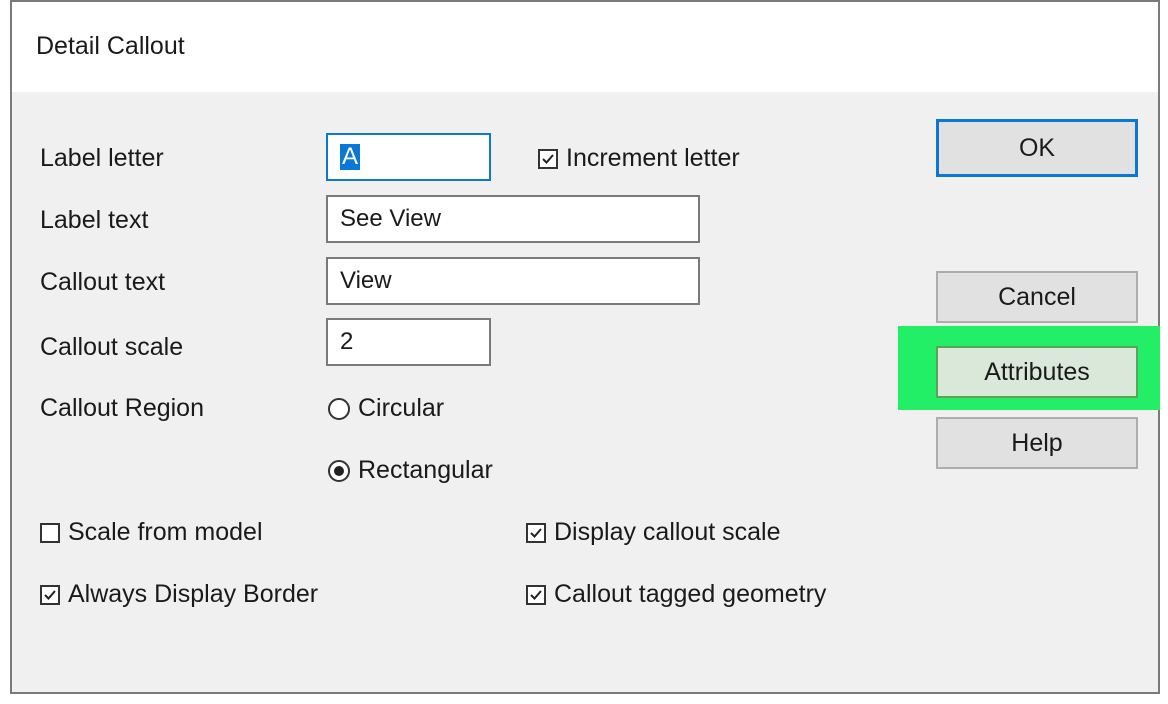 This screenshot has height=704, width=1168. What do you see at coordinates (408, 342) in the screenshot?
I see `callout-scale-input: 2` at bounding box center [408, 342].